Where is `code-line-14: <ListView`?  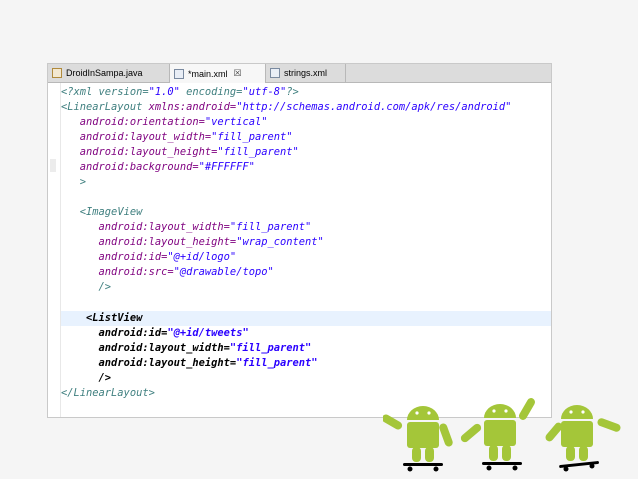 code-line-14: <ListView is located at coordinates (306, 318).